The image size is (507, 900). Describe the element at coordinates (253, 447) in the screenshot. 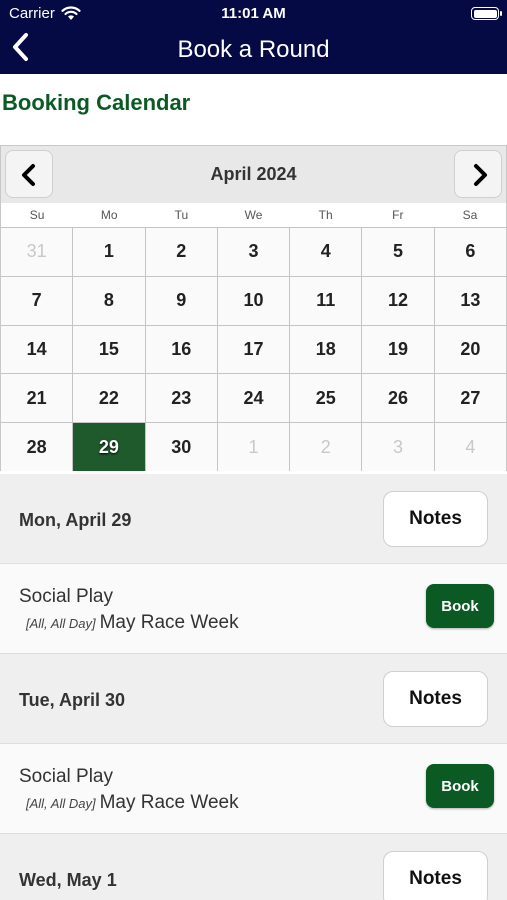

I see `calendar-day-outside-month: 1` at that location.